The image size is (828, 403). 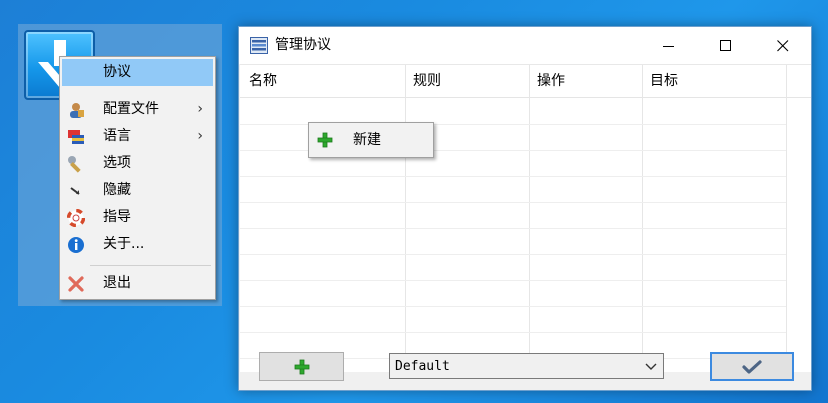 I want to click on close-button, so click(x=783, y=45).